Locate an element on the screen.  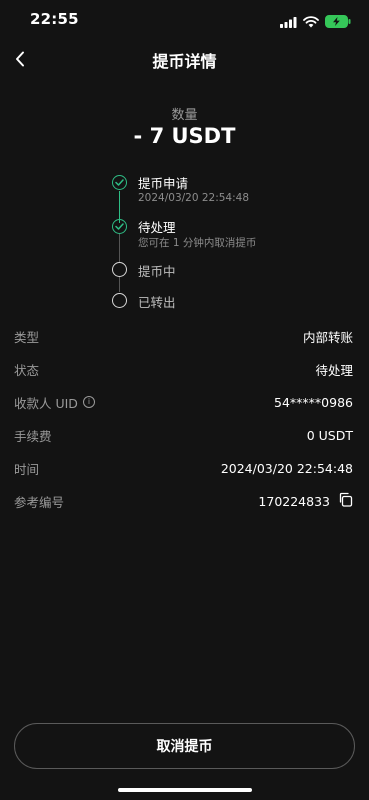
battery-charging-icon is located at coordinates (338, 22).